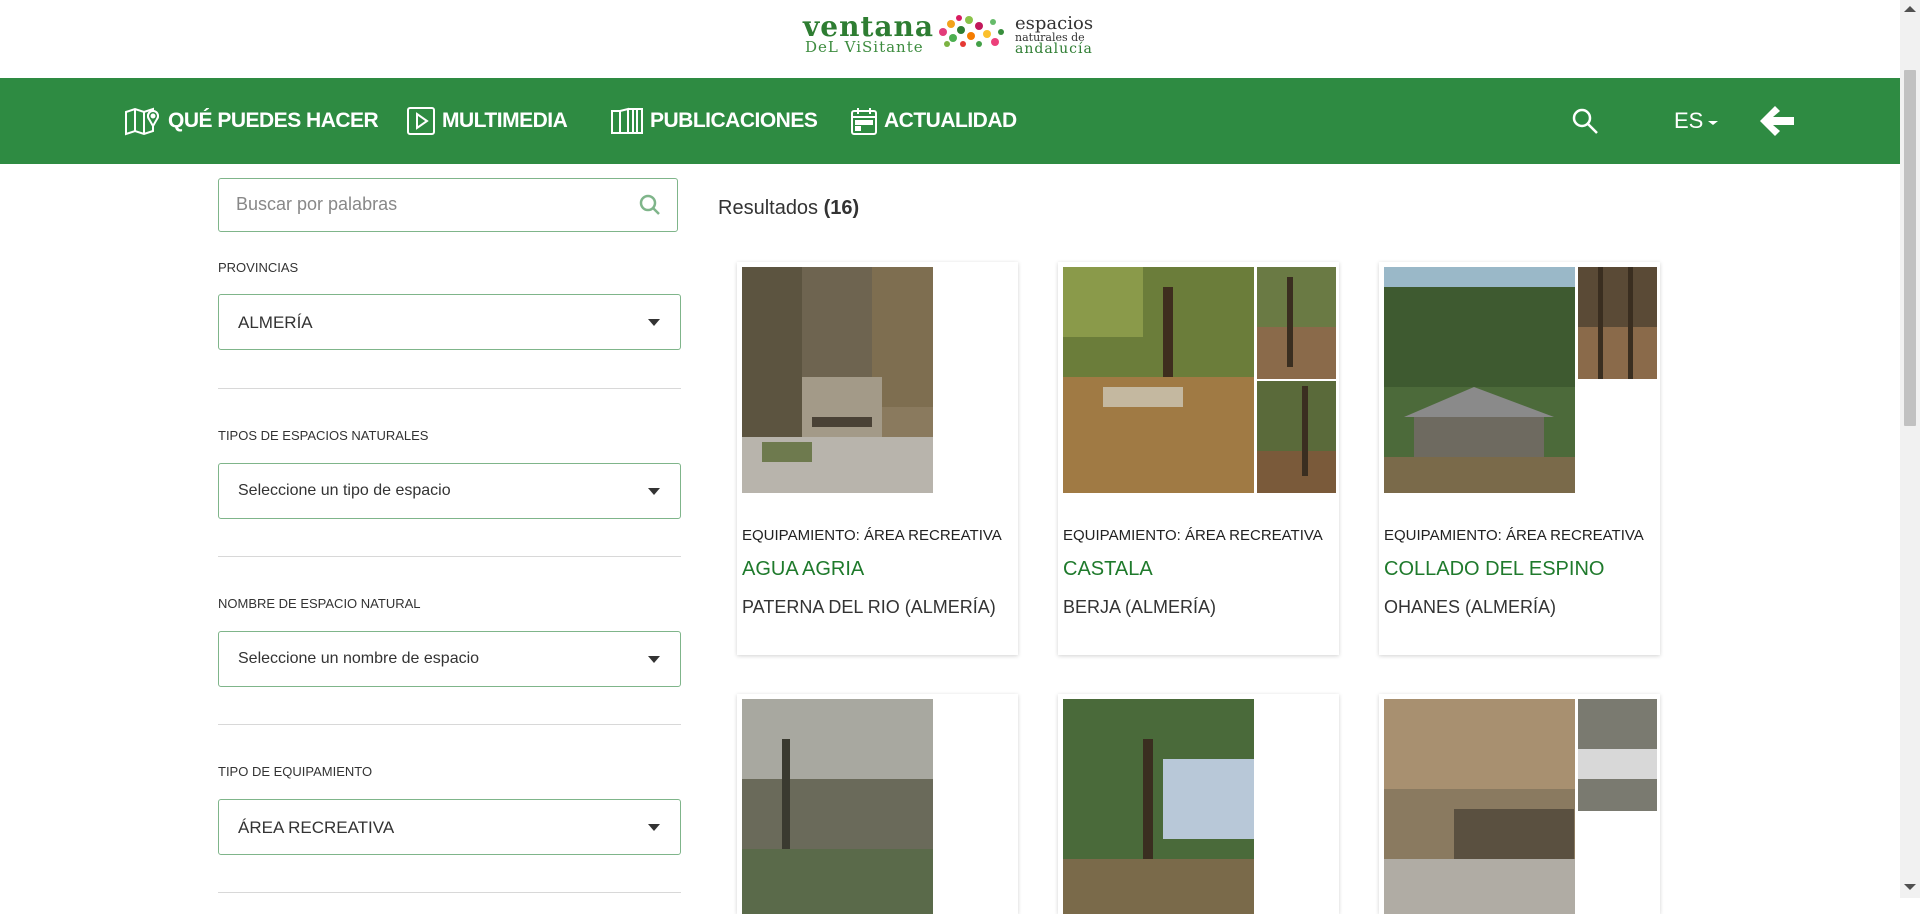 The height and width of the screenshot is (914, 1920). What do you see at coordinates (258, 267) in the screenshot?
I see `provinces-label: PROVINCIAS` at bounding box center [258, 267].